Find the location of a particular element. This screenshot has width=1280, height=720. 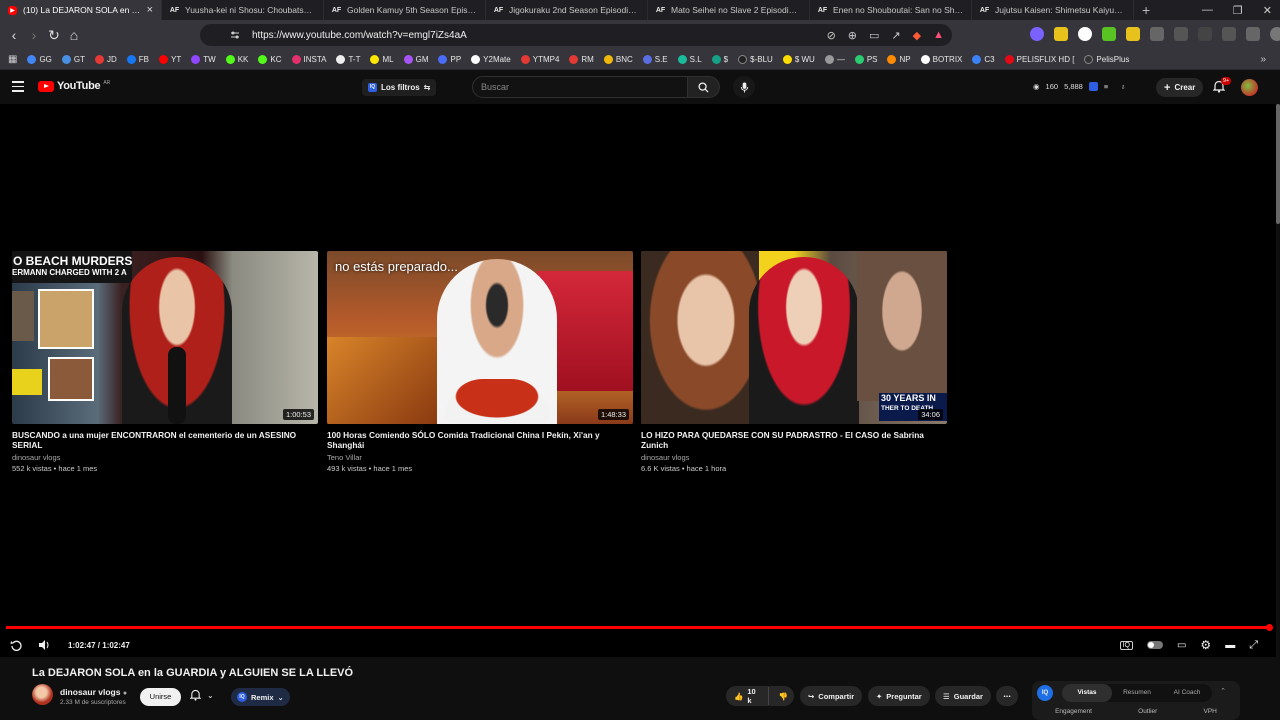

new-tab-icon: + is located at coordinates (1146, 10).